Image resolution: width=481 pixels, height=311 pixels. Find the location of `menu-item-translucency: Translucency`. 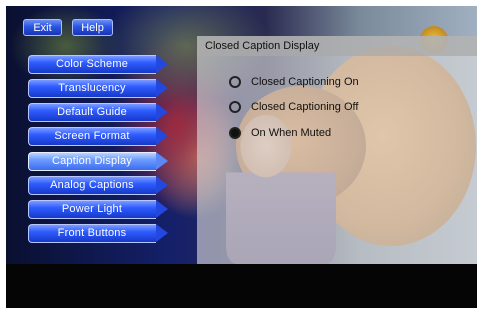

menu-item-translucency: Translucency is located at coordinates (99, 88).